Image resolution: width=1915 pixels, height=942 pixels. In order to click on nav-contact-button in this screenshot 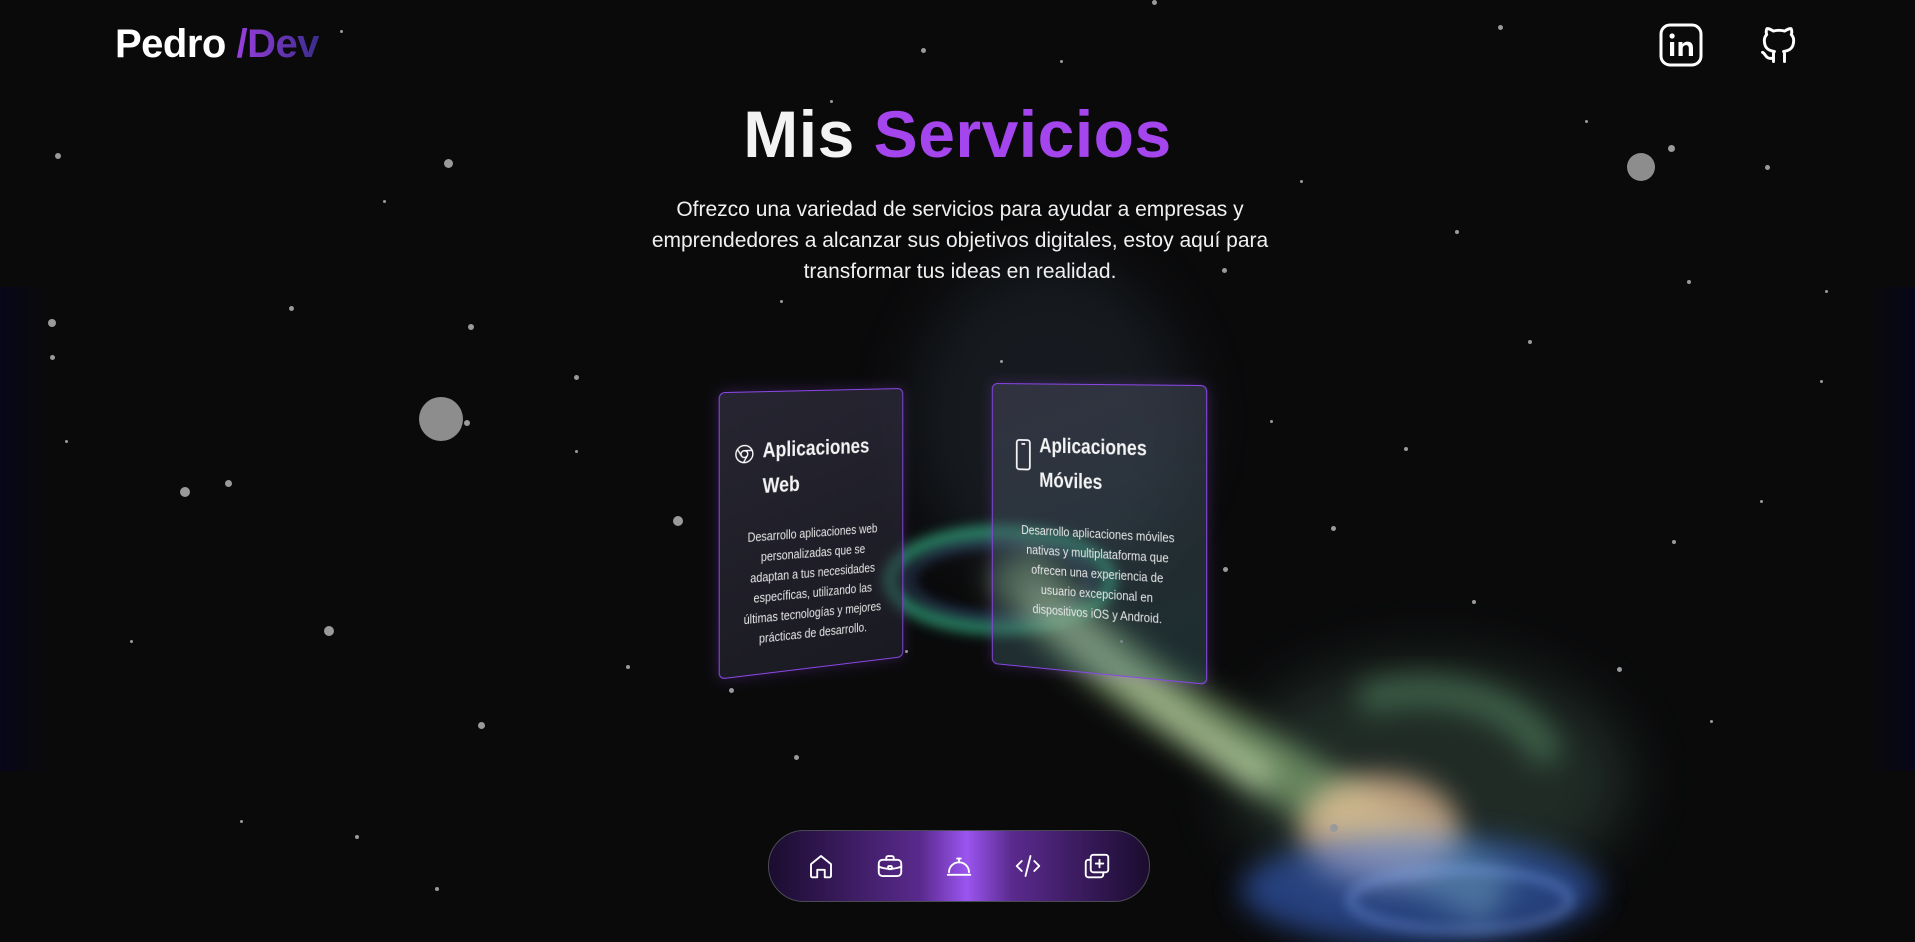, I will do `click(1097, 866)`.